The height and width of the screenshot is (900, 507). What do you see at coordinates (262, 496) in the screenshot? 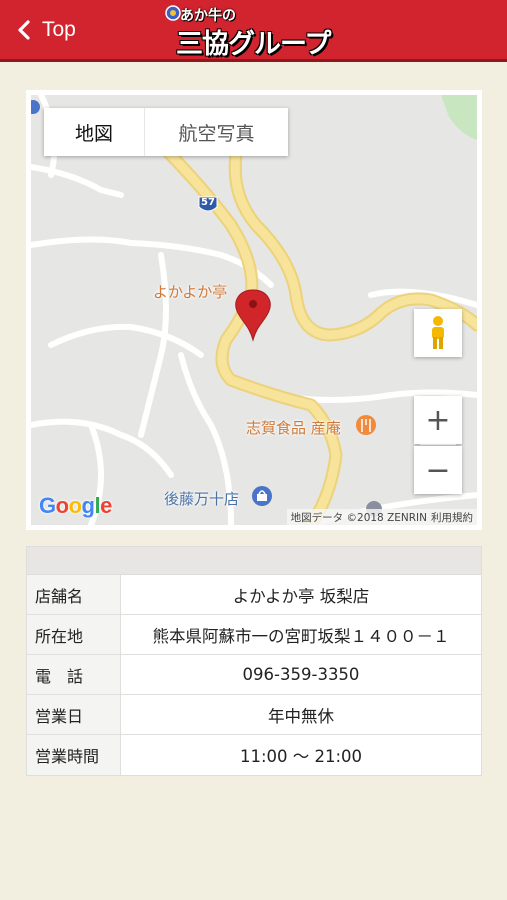
I see `shopping-icon` at bounding box center [262, 496].